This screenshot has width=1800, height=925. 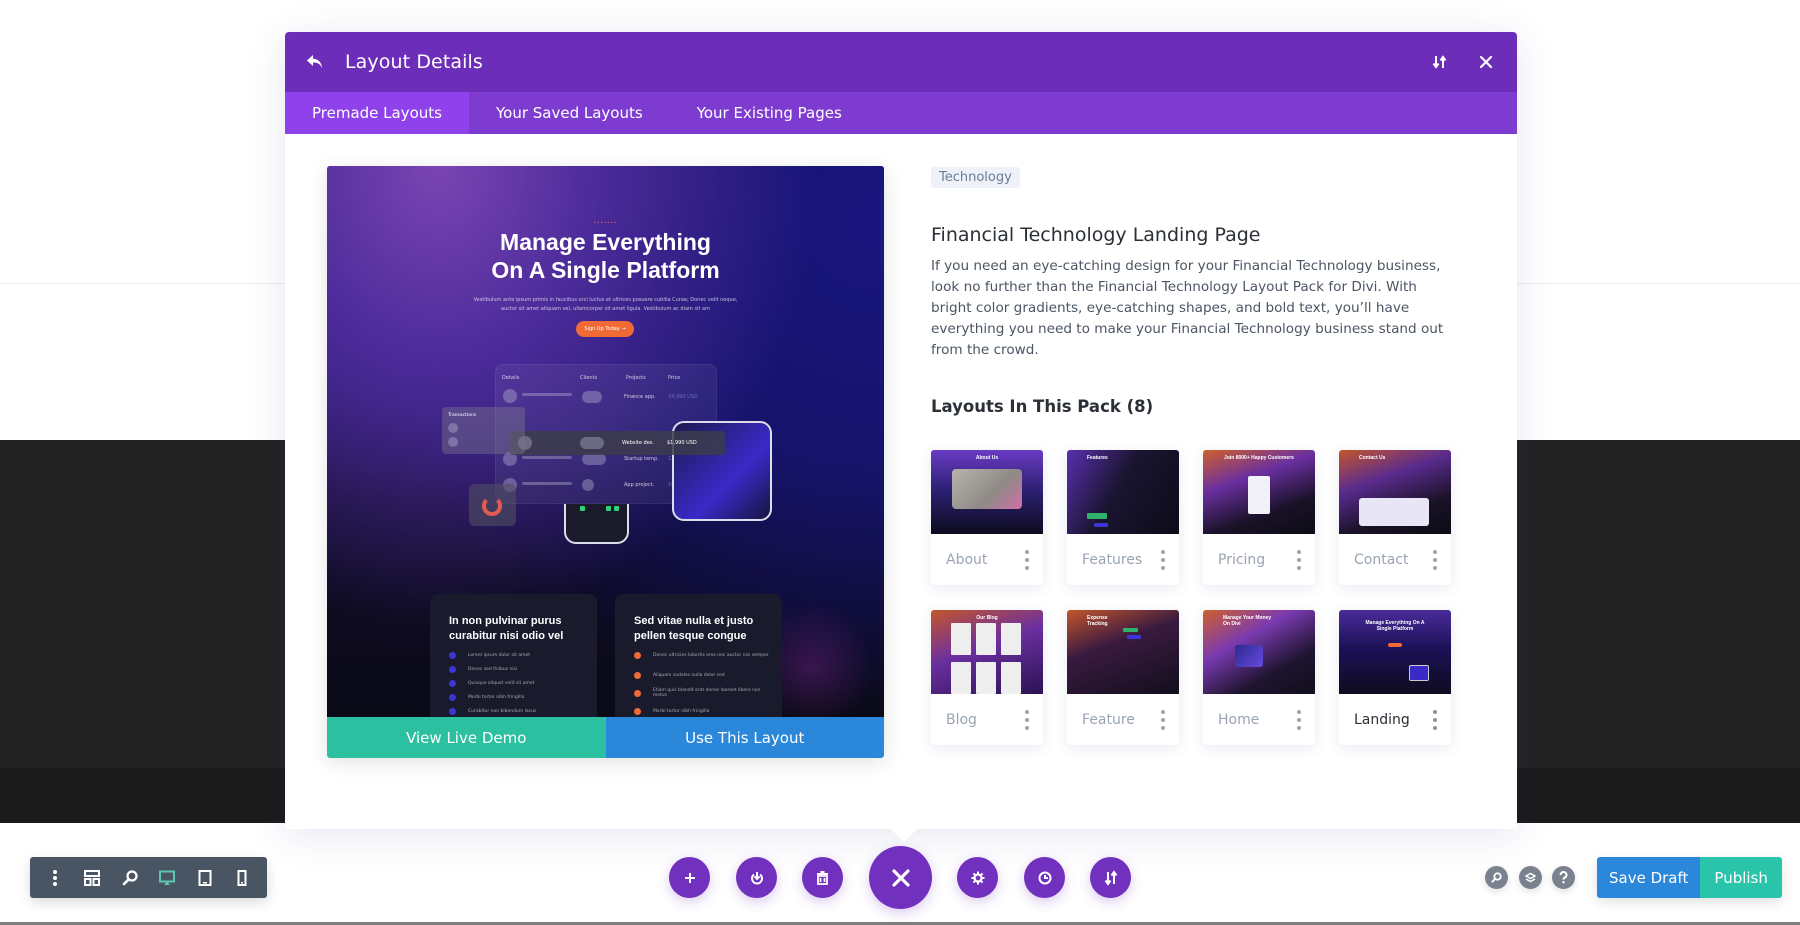 I want to click on save-draft-button: Save Draft, so click(x=1649, y=877).